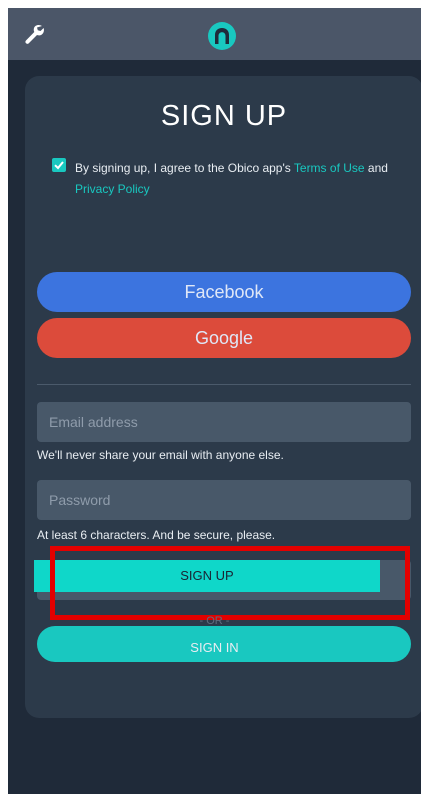 This screenshot has width=429, height=803. What do you see at coordinates (214, 647) in the screenshot?
I see `signin-link: SIGN IN` at bounding box center [214, 647].